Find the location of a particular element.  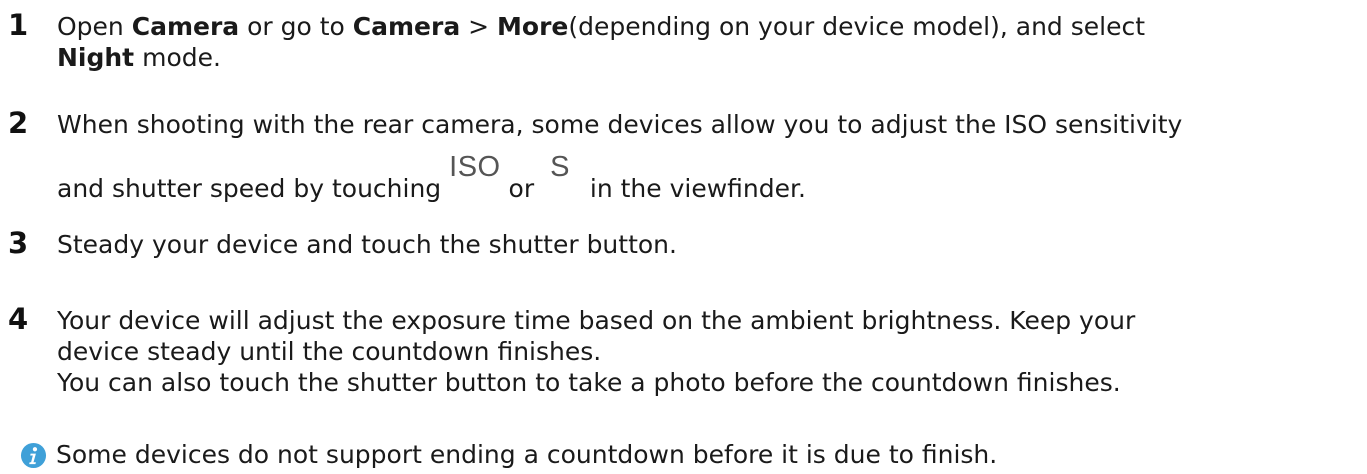

bold-term: More is located at coordinates (533, 26).